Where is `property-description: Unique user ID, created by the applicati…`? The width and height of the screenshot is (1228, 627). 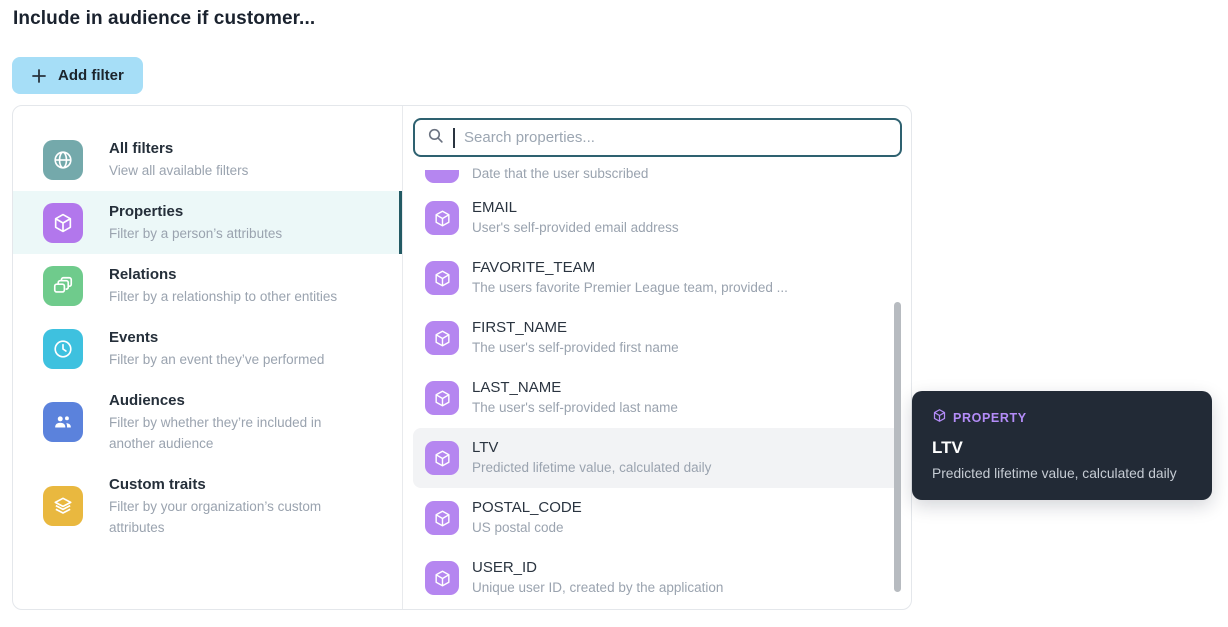
property-description: Unique user ID, created by the applicati… is located at coordinates (598, 587).